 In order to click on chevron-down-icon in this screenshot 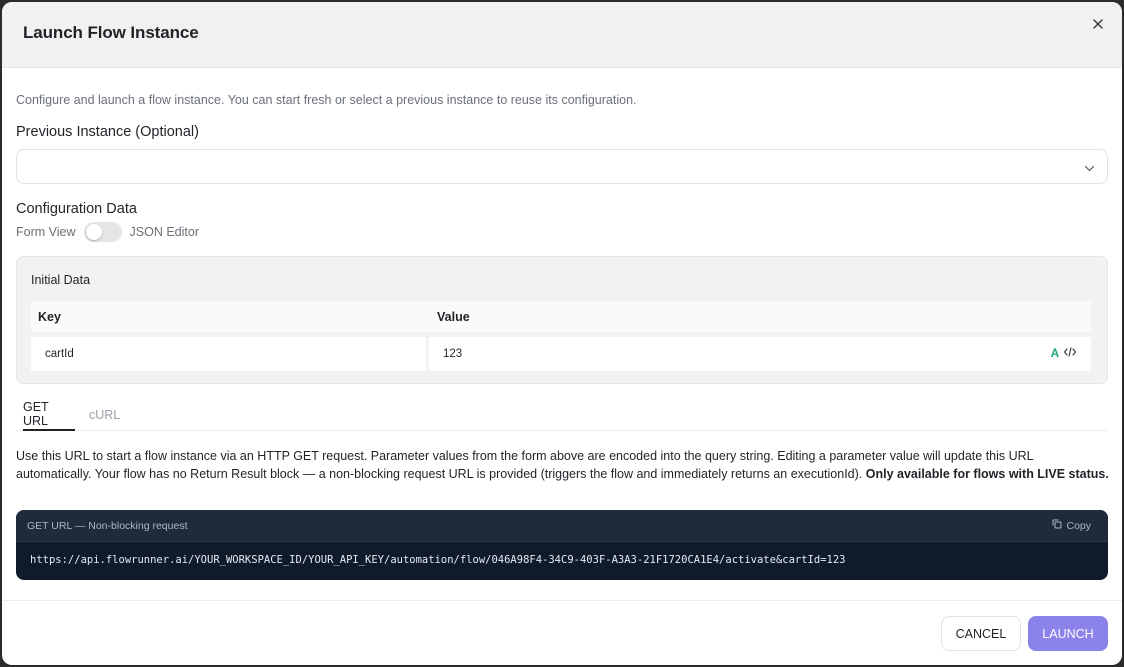, I will do `click(1089, 170)`.